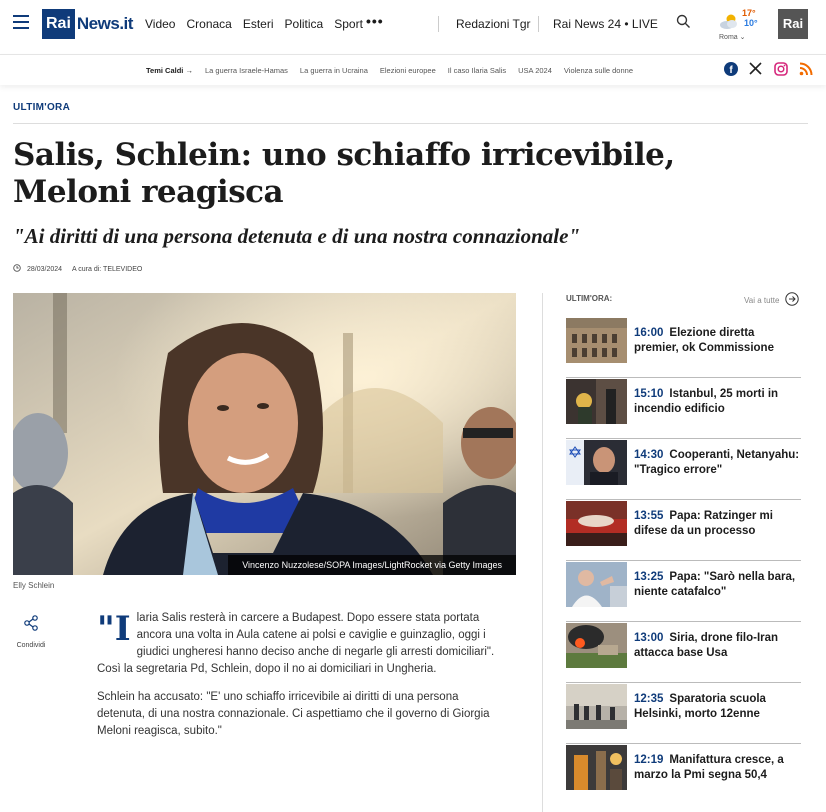  Describe the element at coordinates (730, 68) in the screenshot. I see `facebook-icon: f` at that location.